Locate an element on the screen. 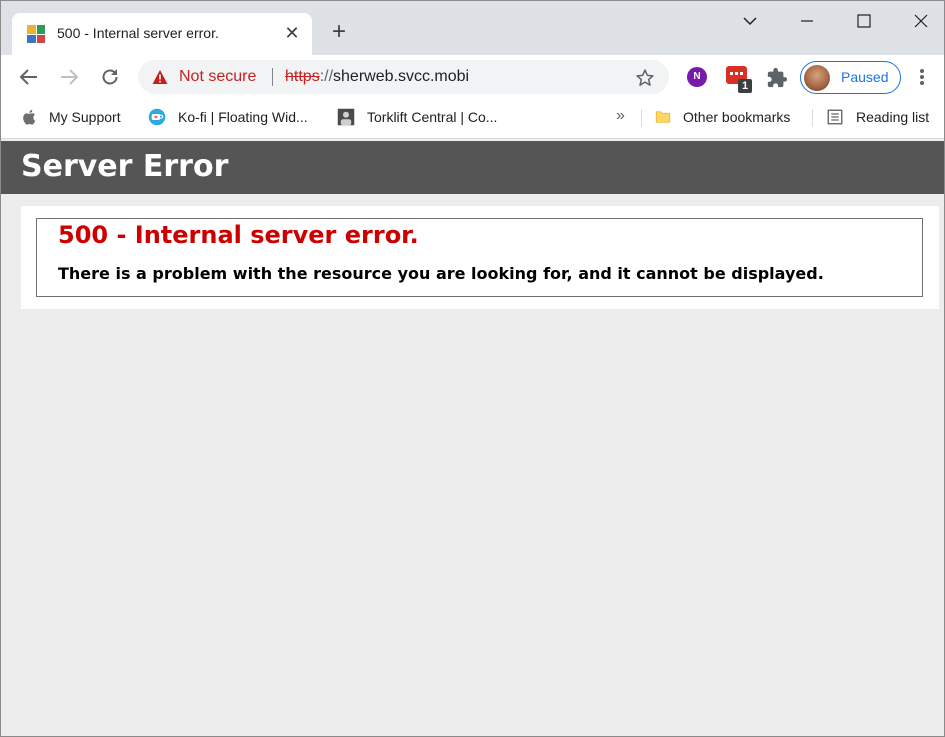 The height and width of the screenshot is (737, 945). warning-icon is located at coordinates (160, 77).